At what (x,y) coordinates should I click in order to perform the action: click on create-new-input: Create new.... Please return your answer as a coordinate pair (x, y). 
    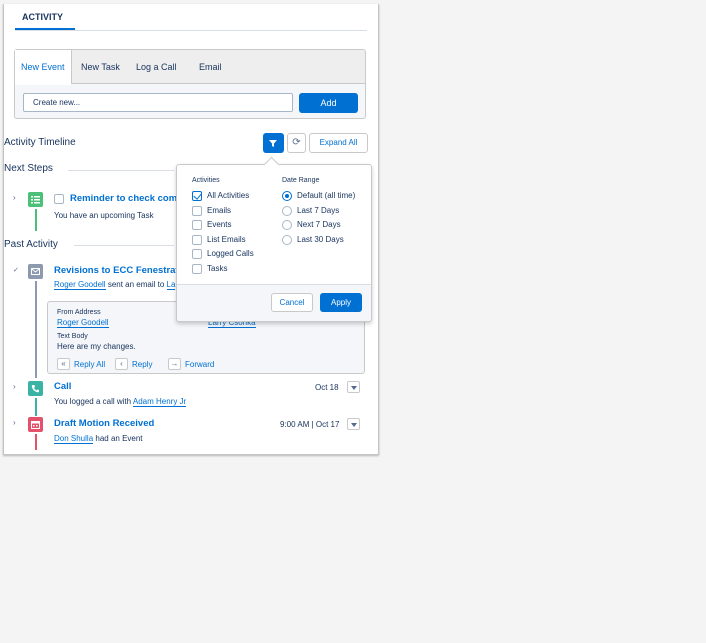
    Looking at the image, I should click on (158, 102).